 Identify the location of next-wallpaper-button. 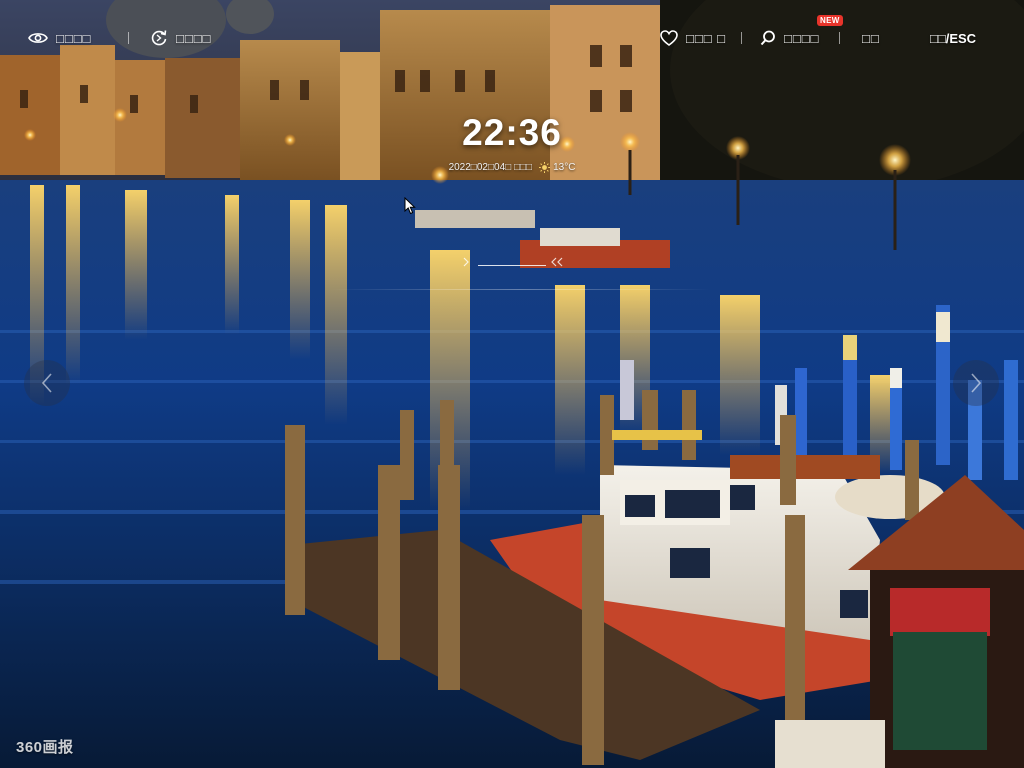
(976, 383).